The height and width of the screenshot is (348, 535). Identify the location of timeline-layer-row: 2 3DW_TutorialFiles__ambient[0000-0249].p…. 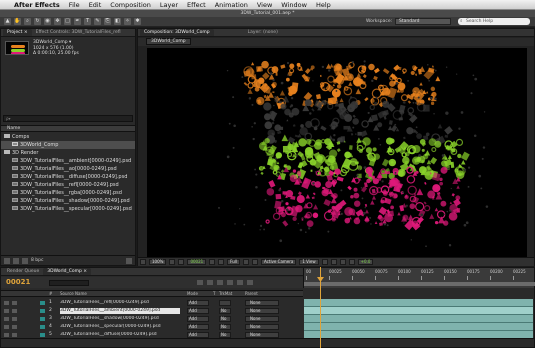
(267, 311).